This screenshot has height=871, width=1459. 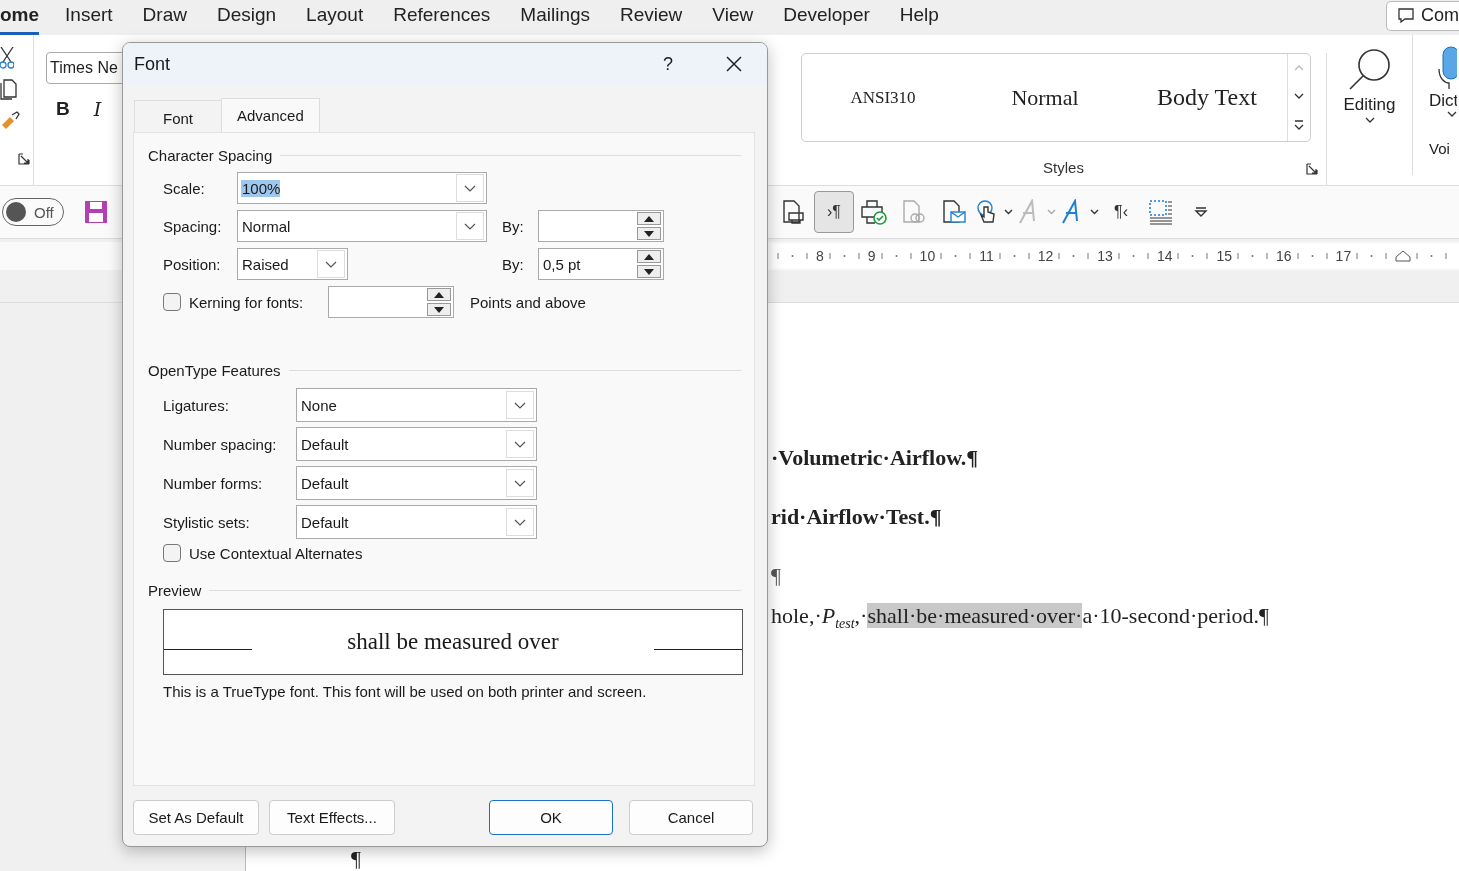 I want to click on indent-marker-icon, so click(x=1403, y=256).